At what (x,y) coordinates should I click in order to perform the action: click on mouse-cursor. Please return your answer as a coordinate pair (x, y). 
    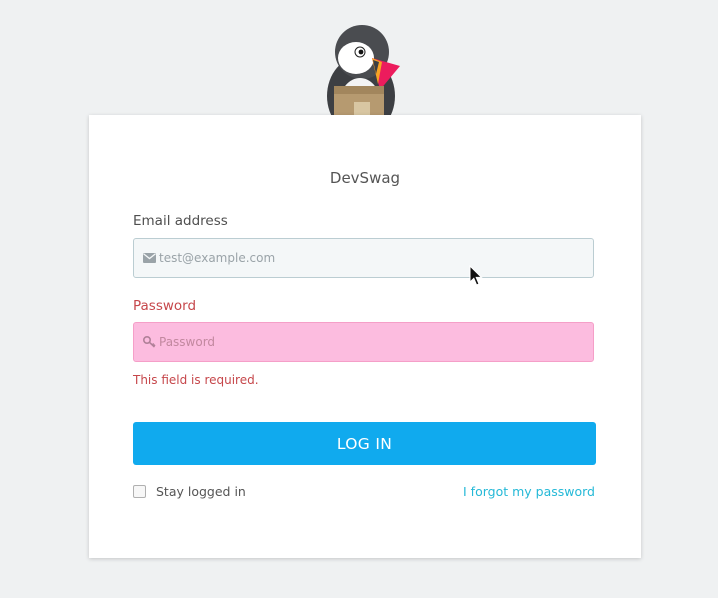
    Looking at the image, I should click on (476, 275).